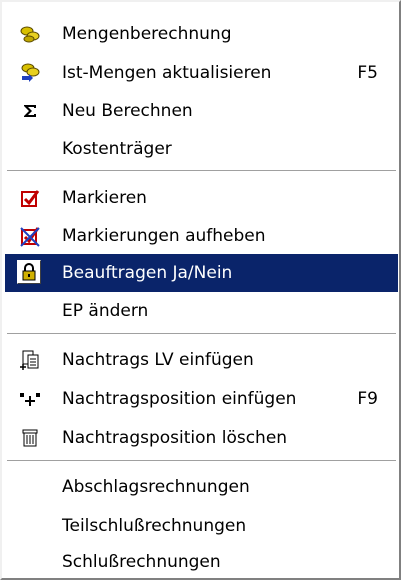 The height and width of the screenshot is (581, 401). I want to click on menu-item-mengenberechnung: Mengenberechnung, so click(201, 34).